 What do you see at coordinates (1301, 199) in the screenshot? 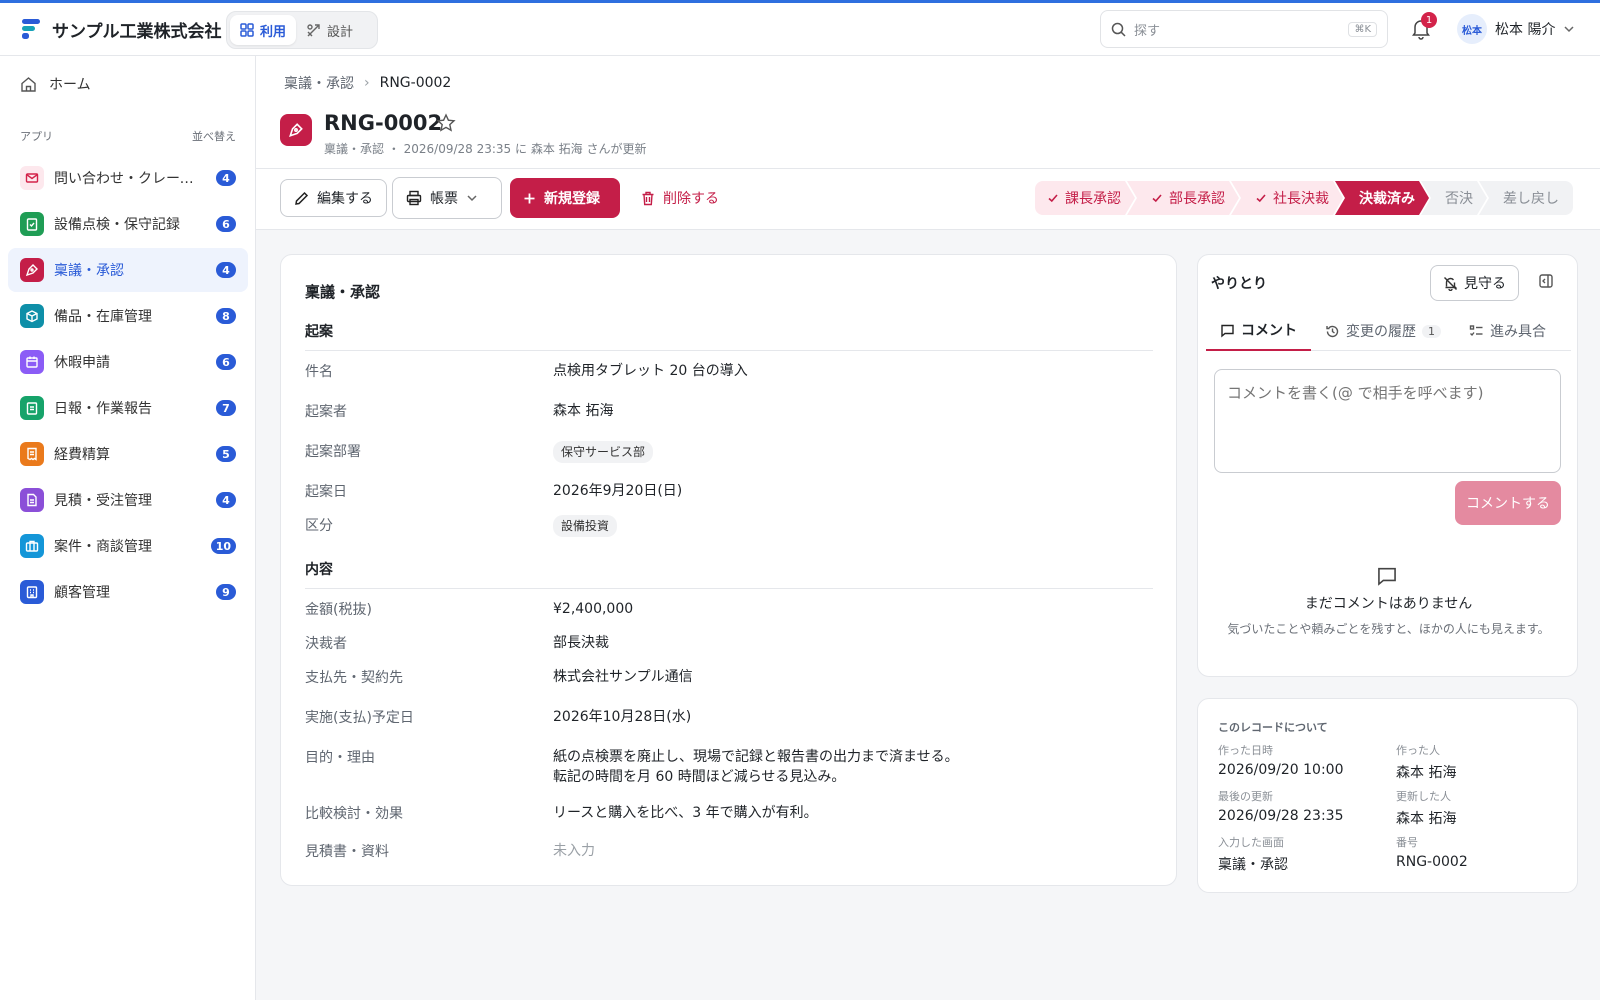
I see `step-label: 社長決裁` at bounding box center [1301, 199].